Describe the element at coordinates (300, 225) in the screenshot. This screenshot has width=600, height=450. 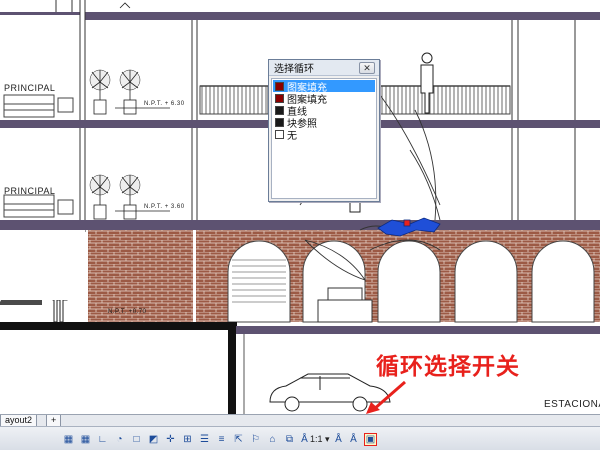
I see `floor-slab-lower` at that location.